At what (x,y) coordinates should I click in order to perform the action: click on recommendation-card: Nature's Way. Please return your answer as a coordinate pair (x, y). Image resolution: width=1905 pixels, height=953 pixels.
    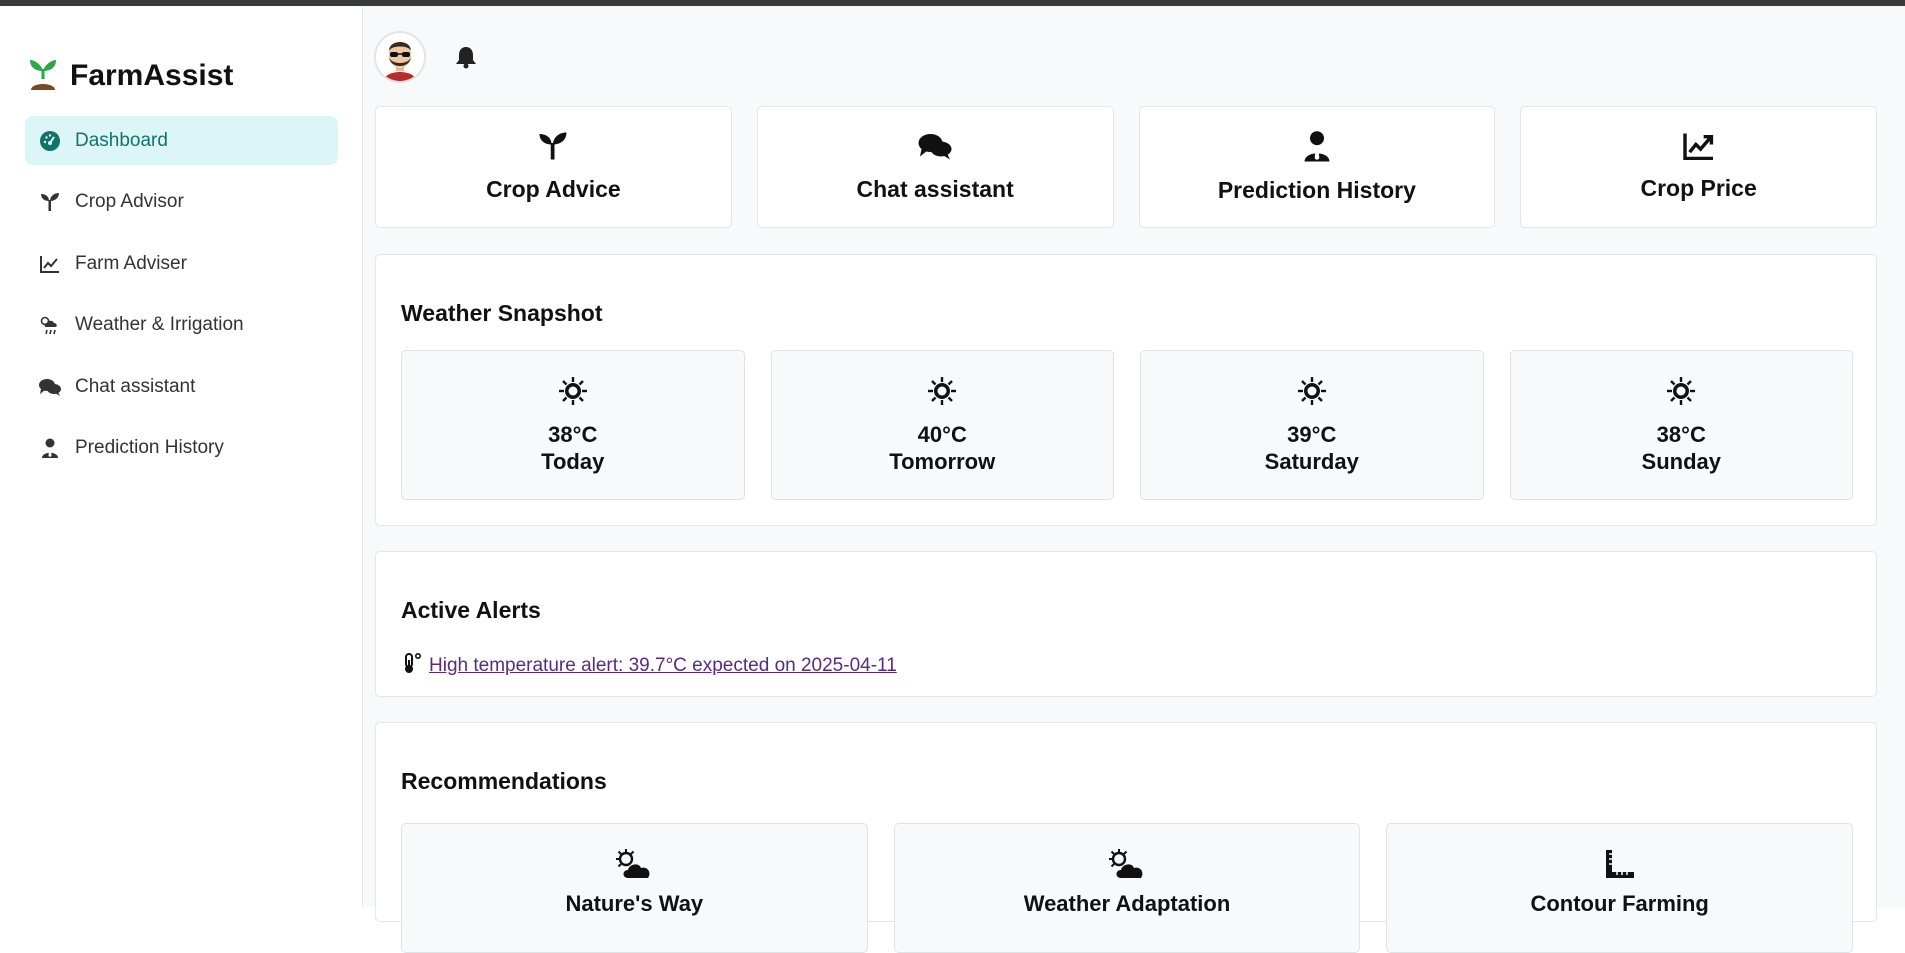
    Looking at the image, I should click on (634, 888).